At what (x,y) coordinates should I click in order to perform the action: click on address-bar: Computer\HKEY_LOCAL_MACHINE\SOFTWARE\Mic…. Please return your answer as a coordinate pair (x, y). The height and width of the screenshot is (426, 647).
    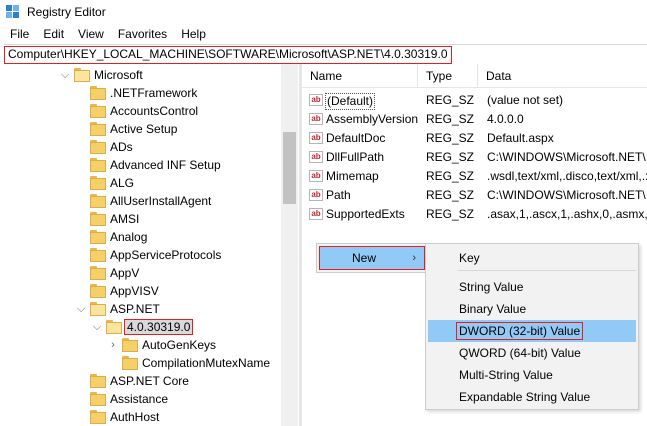
    Looking at the image, I should click on (325, 54).